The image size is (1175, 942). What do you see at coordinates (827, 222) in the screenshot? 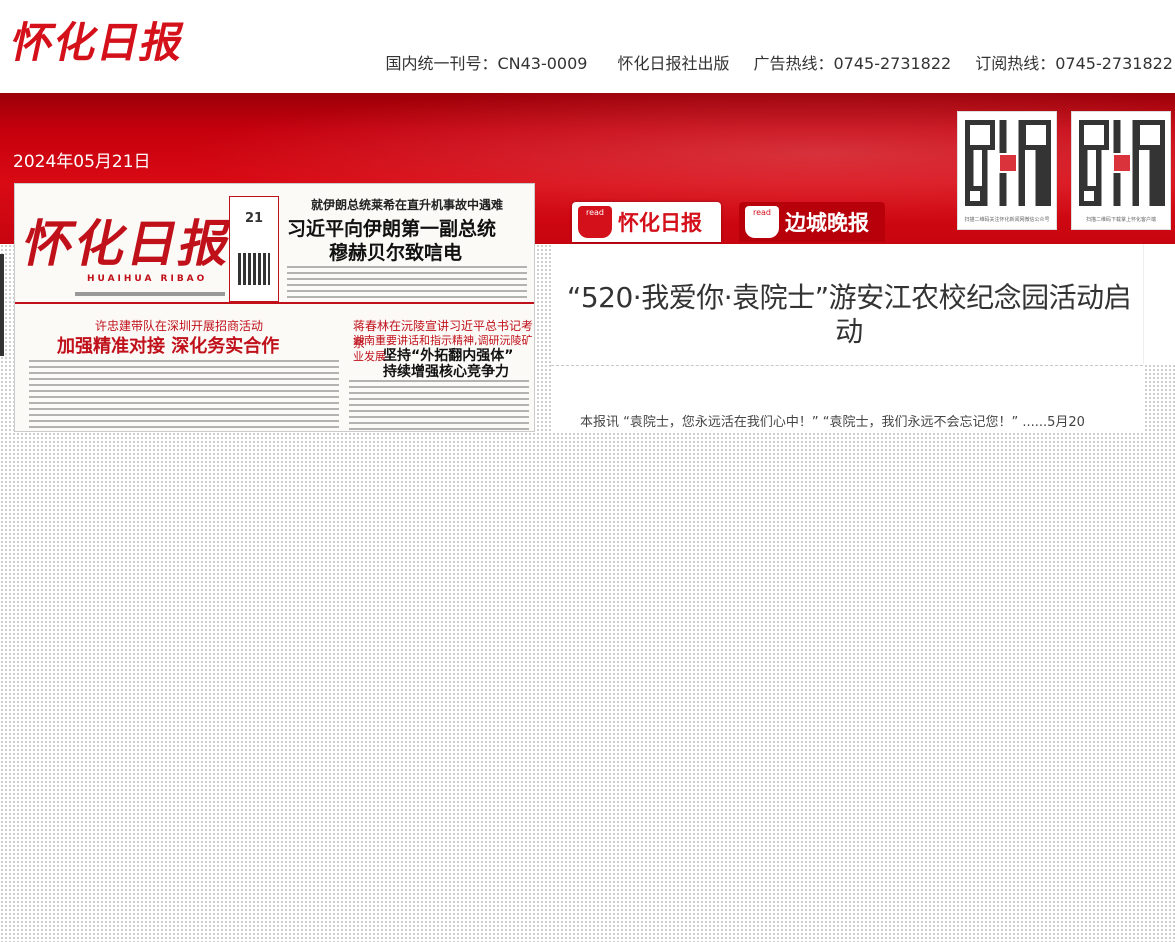
I see `tab-label: 边城晚报` at bounding box center [827, 222].